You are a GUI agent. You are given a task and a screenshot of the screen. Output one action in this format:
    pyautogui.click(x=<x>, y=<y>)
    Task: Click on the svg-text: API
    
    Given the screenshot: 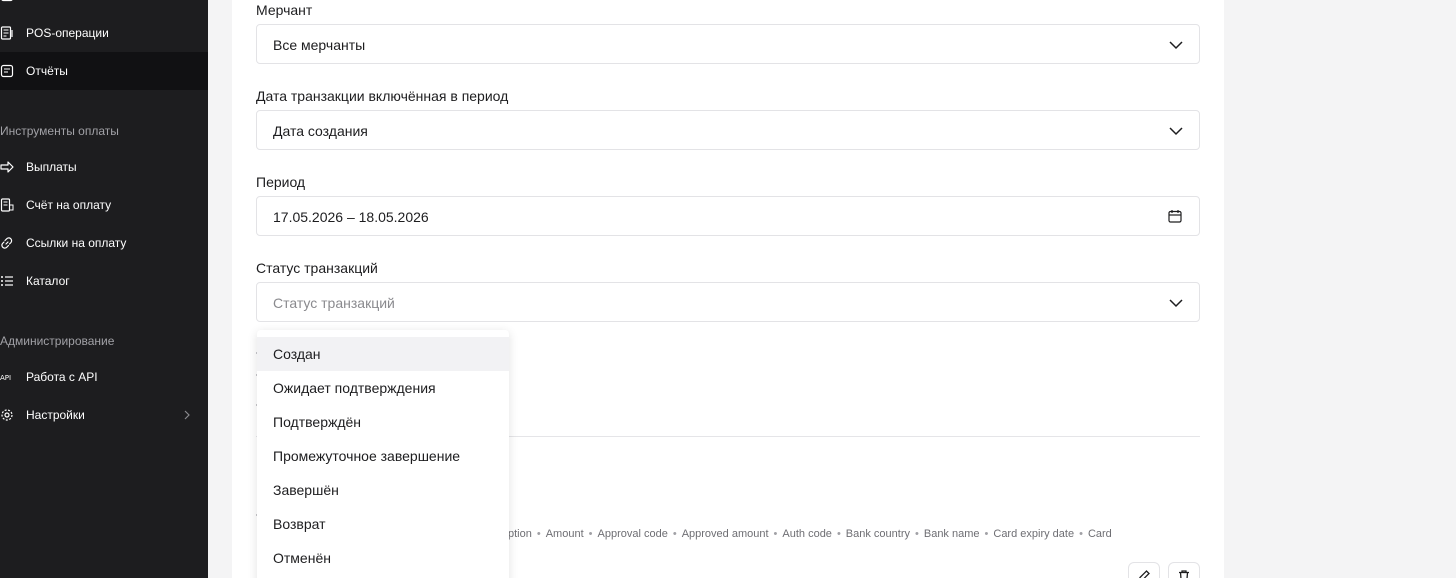 What is the action you would take?
    pyautogui.click(x=5, y=378)
    